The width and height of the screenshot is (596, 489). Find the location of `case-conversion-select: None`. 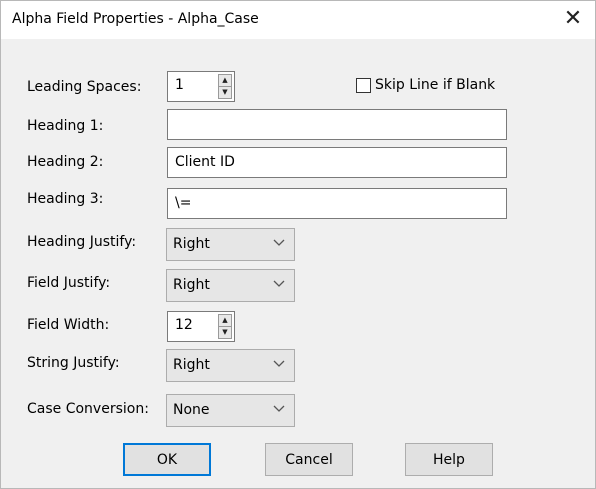

case-conversion-select: None is located at coordinates (230, 410).